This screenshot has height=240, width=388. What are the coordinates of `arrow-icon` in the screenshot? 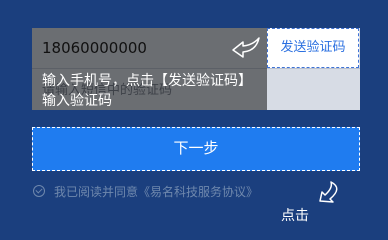 It's located at (246, 47).